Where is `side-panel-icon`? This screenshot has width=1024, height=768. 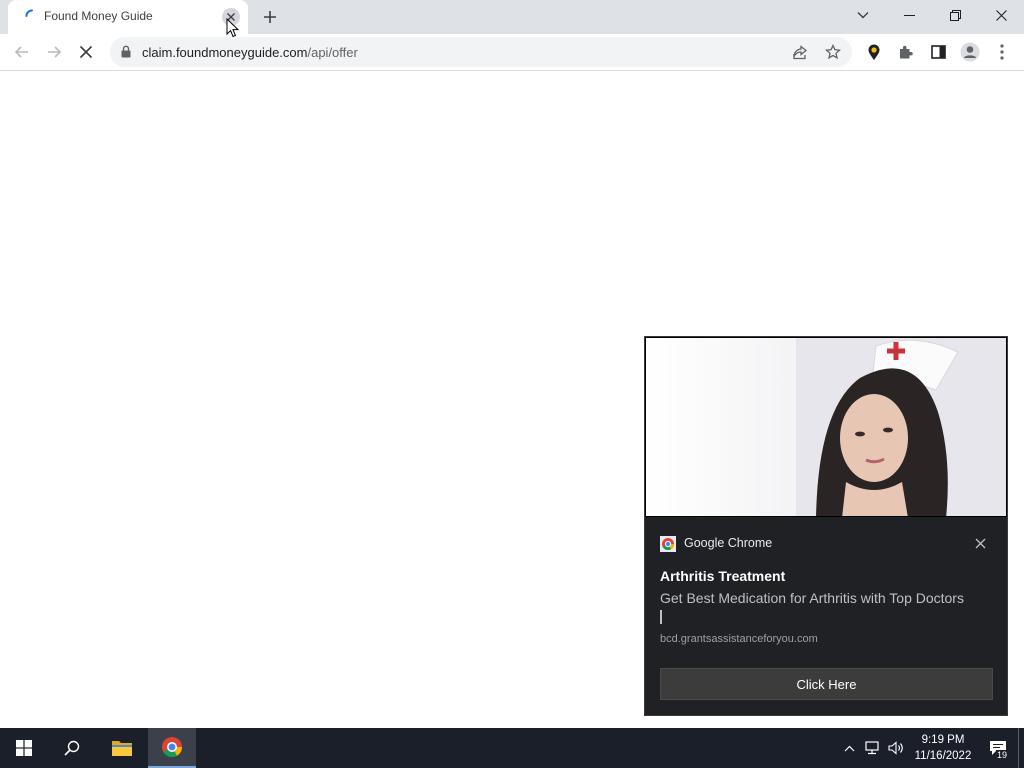
side-panel-icon is located at coordinates (938, 52).